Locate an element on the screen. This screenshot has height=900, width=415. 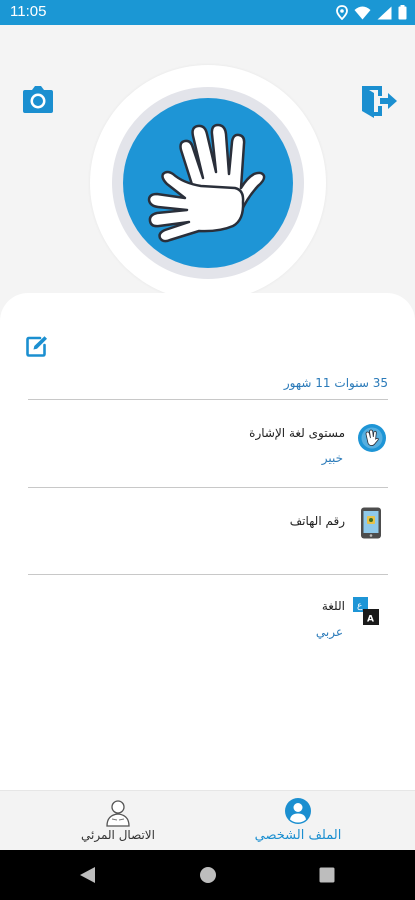
phone-title: رقم الهاتف is located at coordinates (317, 521).